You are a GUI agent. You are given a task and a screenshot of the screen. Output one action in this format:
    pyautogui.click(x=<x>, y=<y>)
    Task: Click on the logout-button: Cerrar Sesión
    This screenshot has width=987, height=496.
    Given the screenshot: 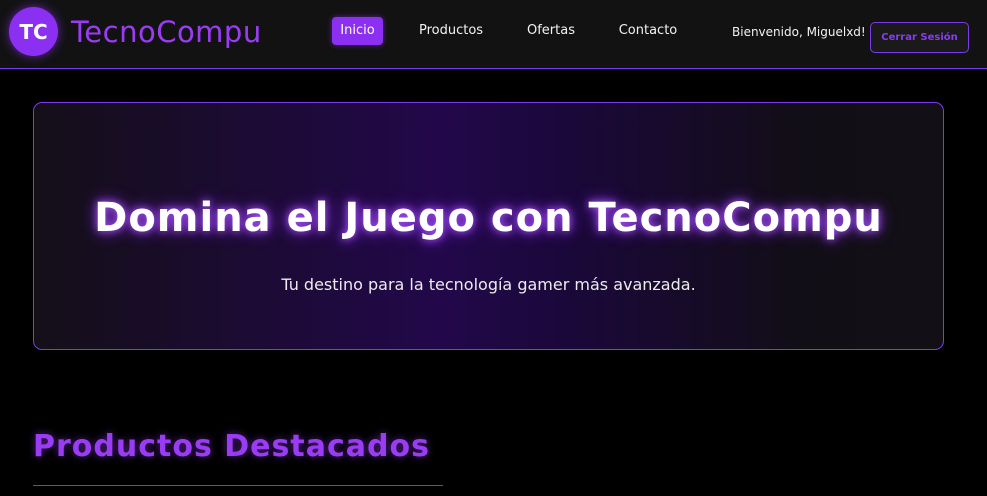 What is the action you would take?
    pyautogui.click(x=919, y=37)
    